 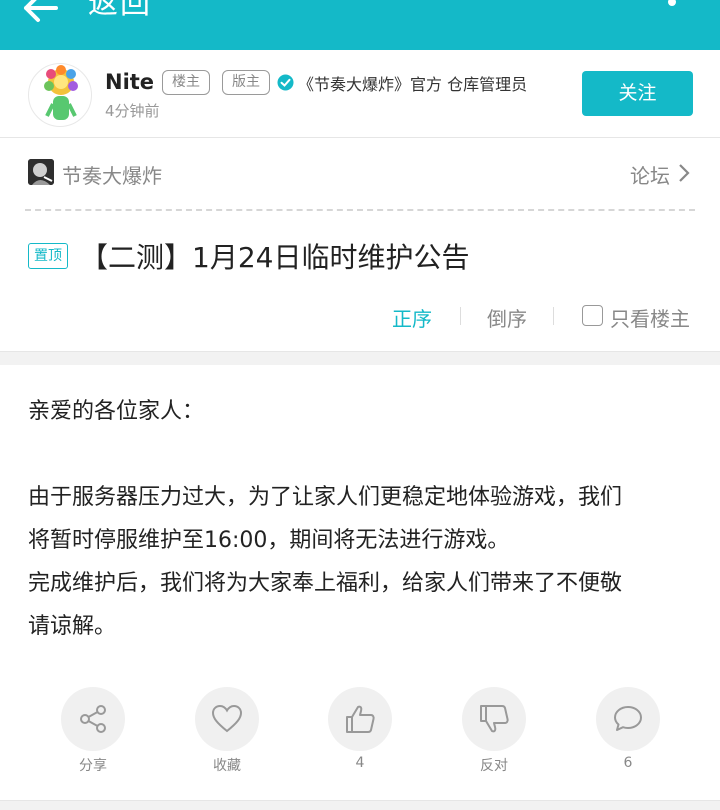 What do you see at coordinates (129, 82) in the screenshot?
I see `author-name: Nite` at bounding box center [129, 82].